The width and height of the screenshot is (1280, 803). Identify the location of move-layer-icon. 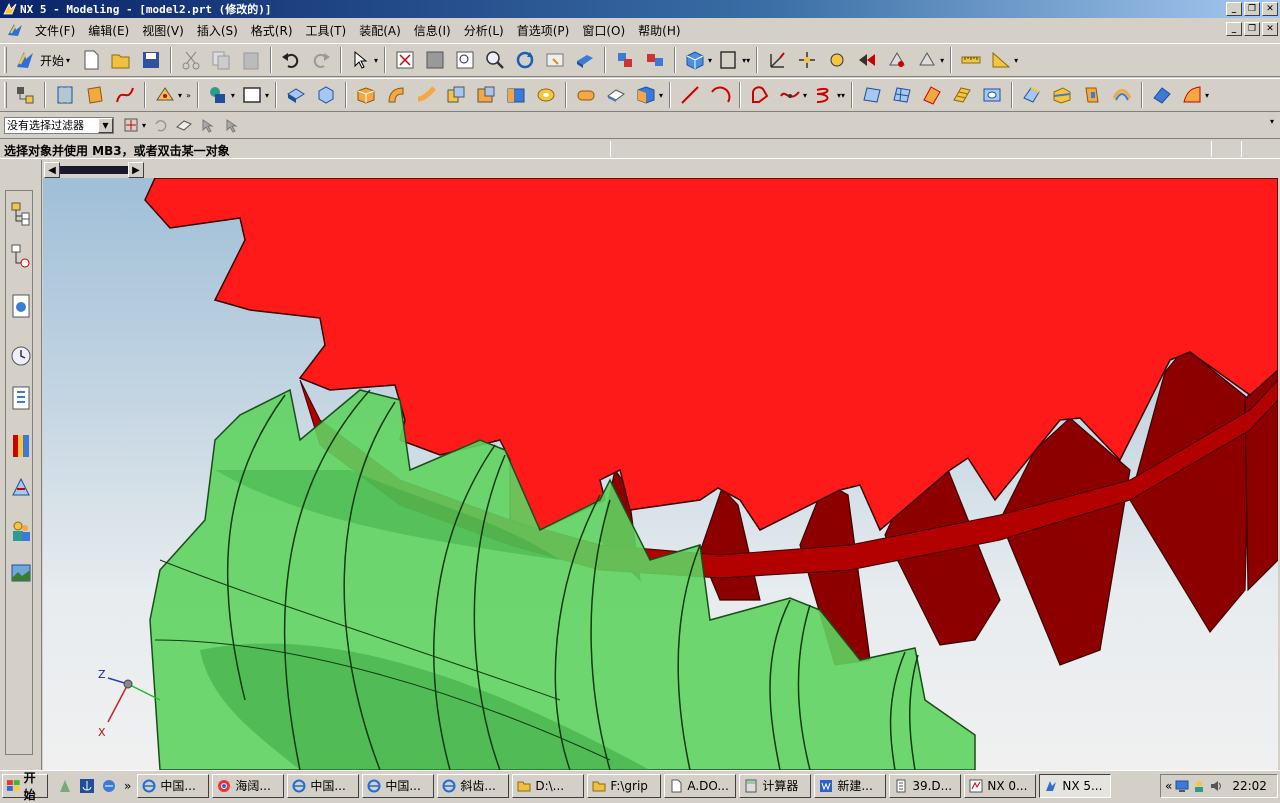
(655, 60).